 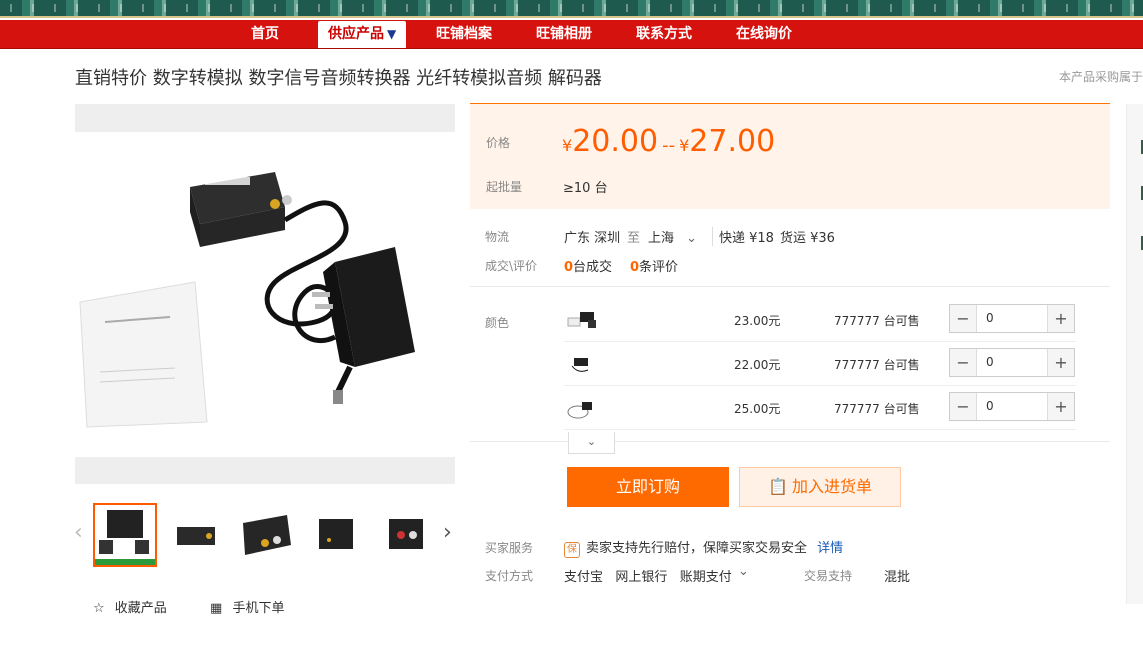 What do you see at coordinates (509, 576) in the screenshot?
I see `payment-label: 支付方式` at bounding box center [509, 576].